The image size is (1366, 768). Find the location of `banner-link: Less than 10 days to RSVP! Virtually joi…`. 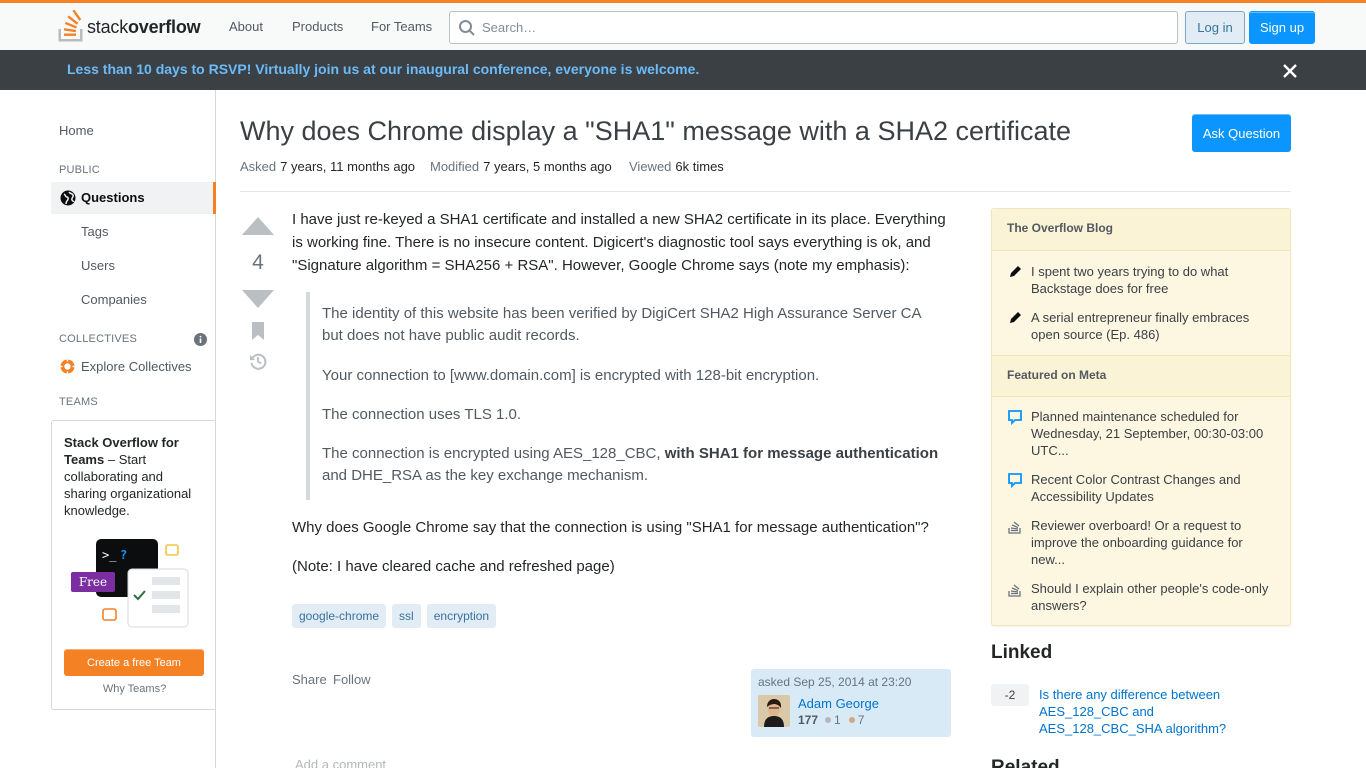

banner-link: Less than 10 days to RSVP! Virtually joi… is located at coordinates (383, 69).